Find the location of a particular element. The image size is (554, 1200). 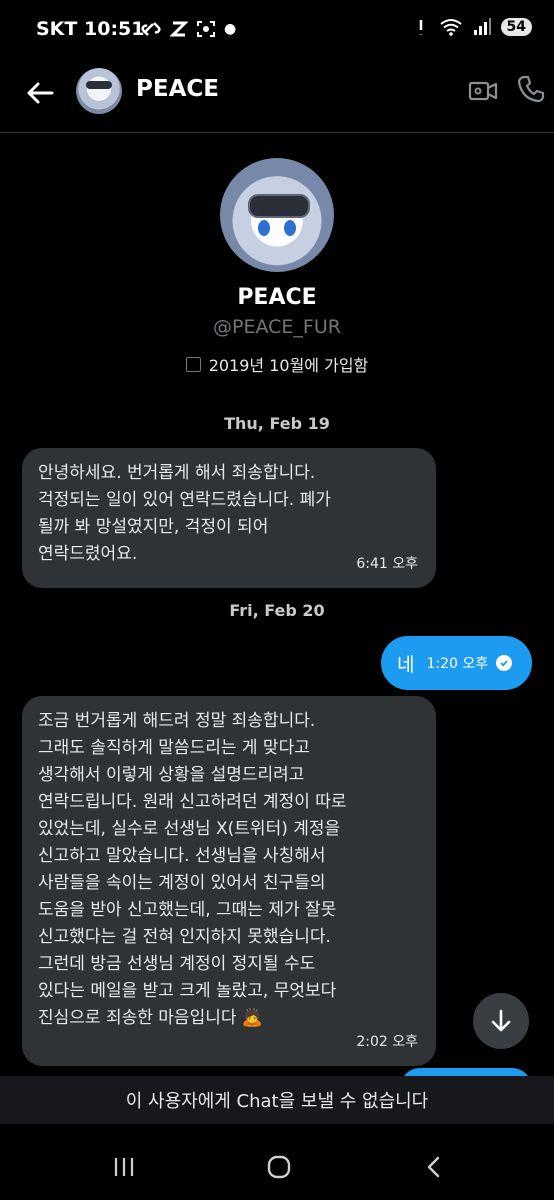

video-call-icon is located at coordinates (483, 91).